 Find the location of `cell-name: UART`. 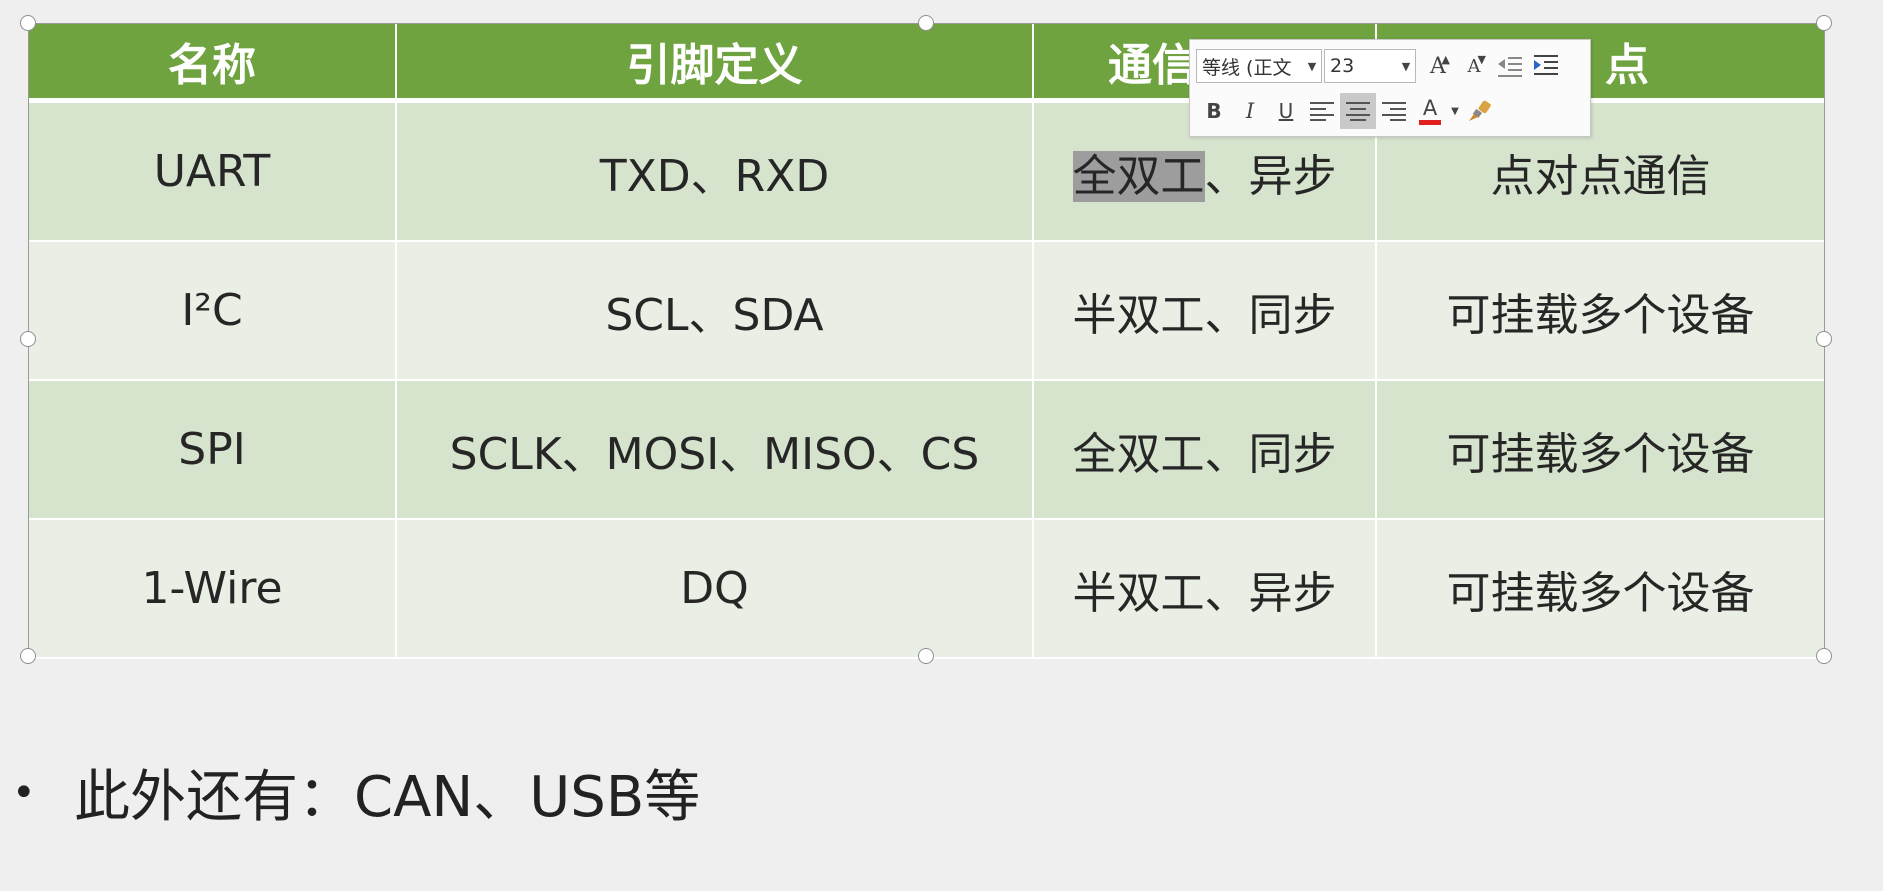

cell-name: UART is located at coordinates (213, 171).